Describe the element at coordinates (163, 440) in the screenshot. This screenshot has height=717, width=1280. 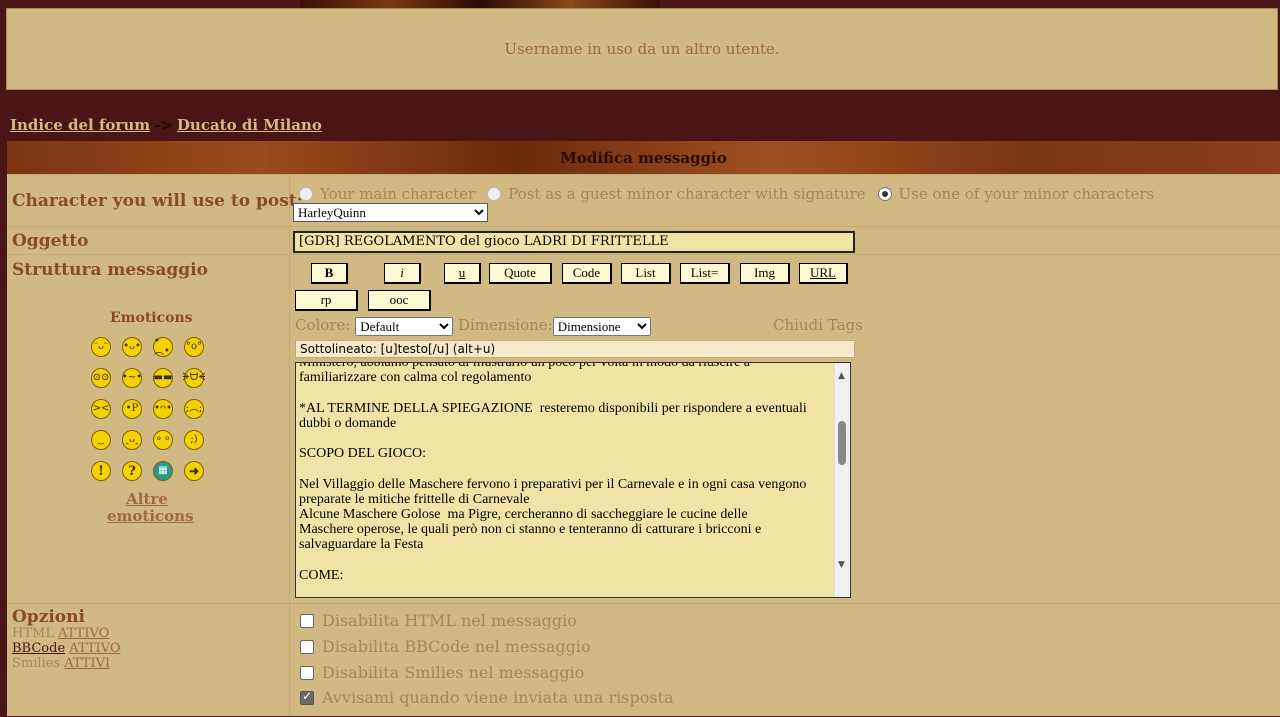
I see `smiley-rolleyes-icon: ⚬⚬` at that location.